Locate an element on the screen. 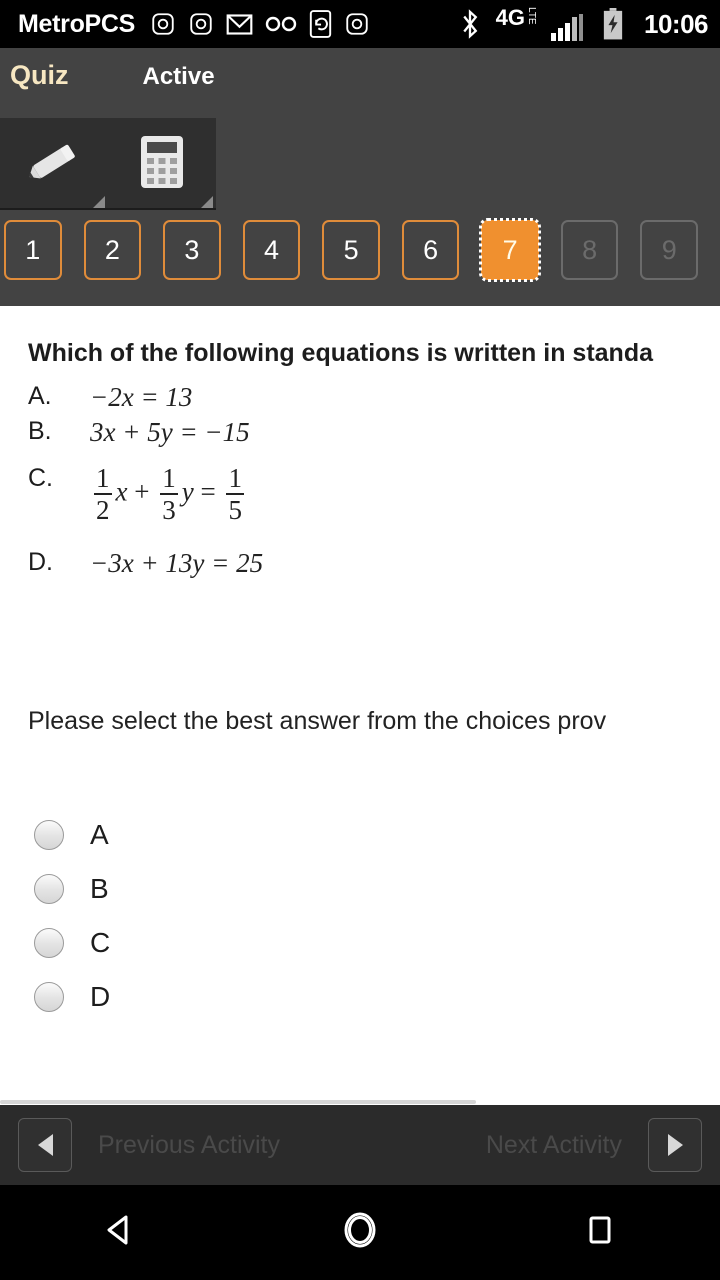  phone-sync-icon is located at coordinates (320, 24).